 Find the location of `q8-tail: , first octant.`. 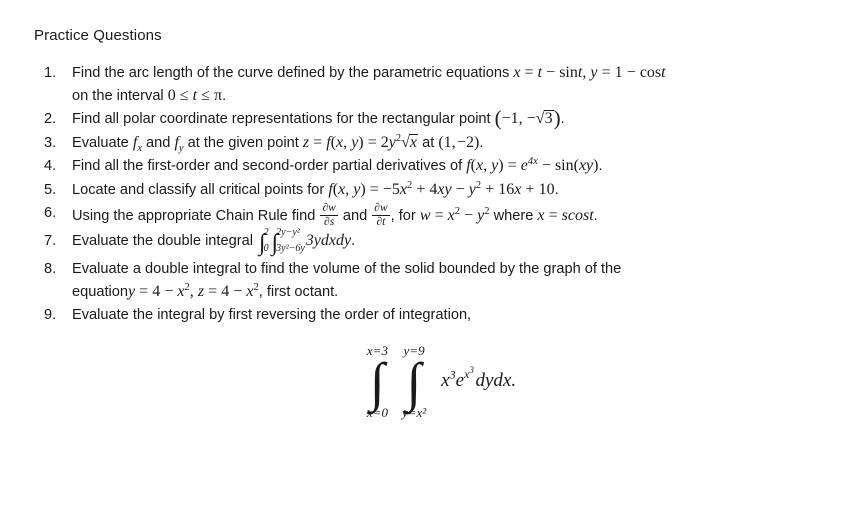

q8-tail: , first octant. is located at coordinates (298, 291).